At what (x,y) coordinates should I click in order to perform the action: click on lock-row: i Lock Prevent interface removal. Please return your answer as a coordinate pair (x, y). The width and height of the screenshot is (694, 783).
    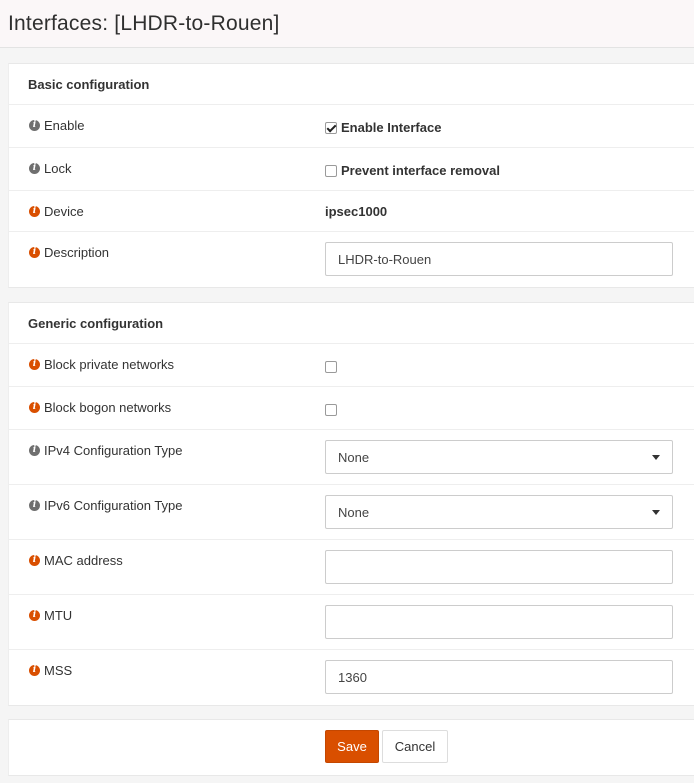
    Looking at the image, I should click on (351, 169).